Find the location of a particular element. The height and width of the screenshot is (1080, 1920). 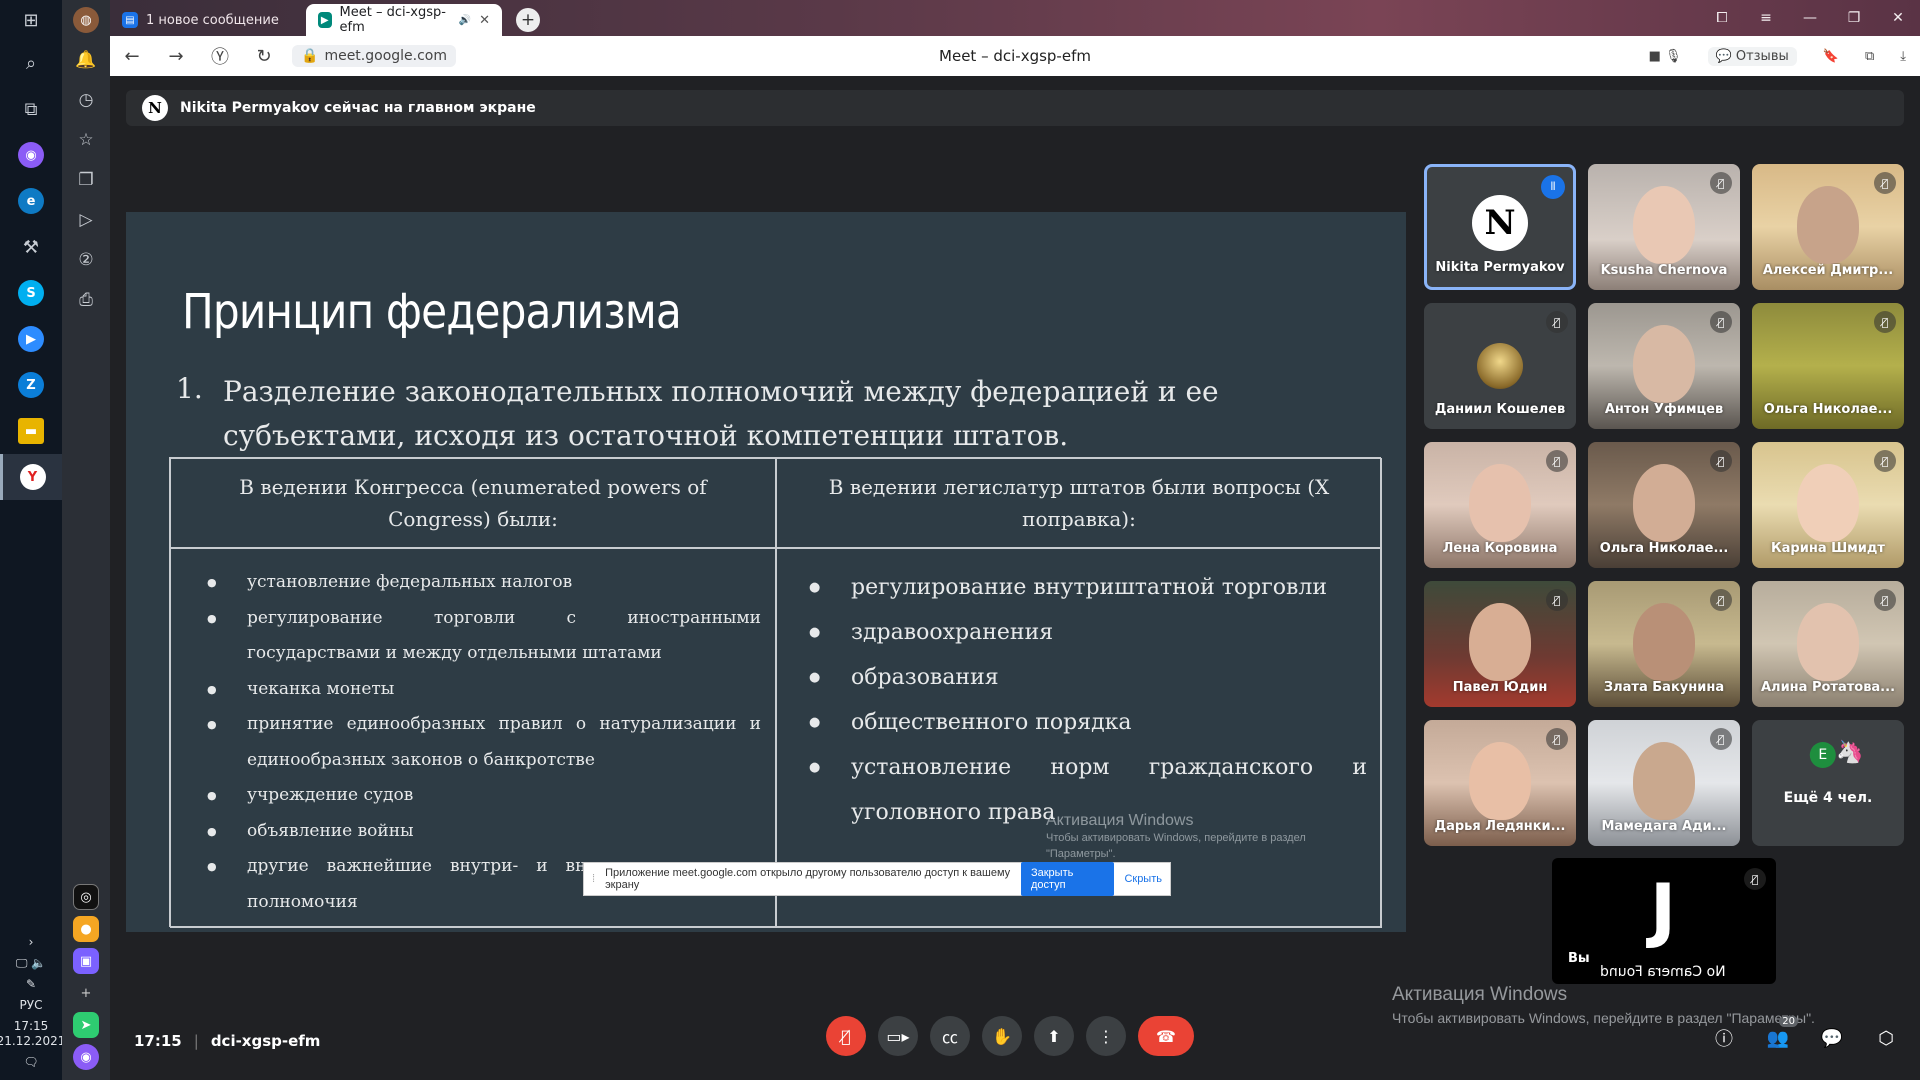

tab-label: 1 новое сообщение is located at coordinates (212, 20).